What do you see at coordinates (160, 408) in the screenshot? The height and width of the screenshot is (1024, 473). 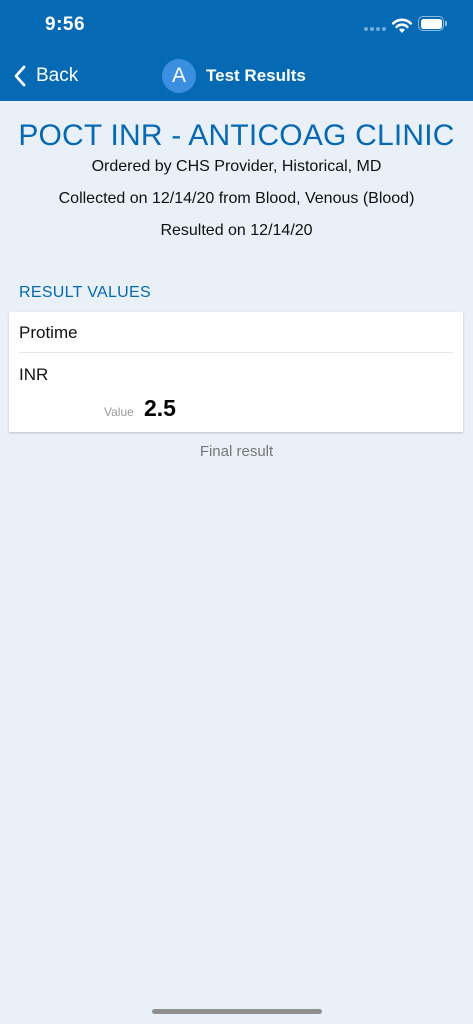 I see `result-value: 2.5` at bounding box center [160, 408].